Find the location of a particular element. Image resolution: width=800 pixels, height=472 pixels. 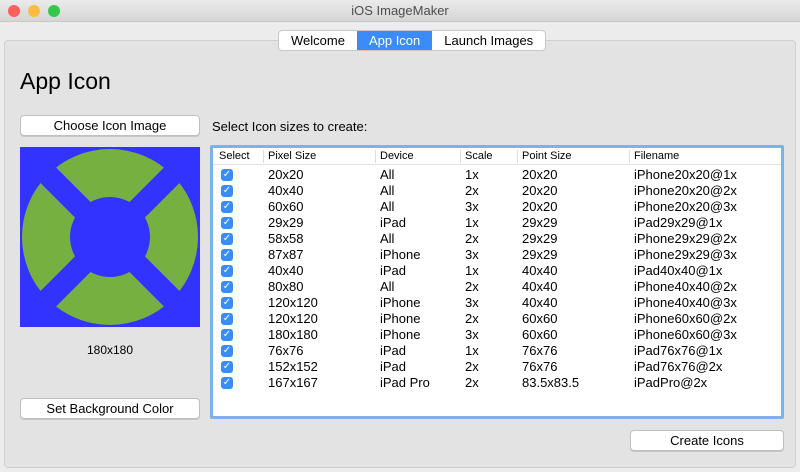

table-row: ✓ 60x60 All 3x 20x20 iPhone20x20@3x is located at coordinates (497, 207).